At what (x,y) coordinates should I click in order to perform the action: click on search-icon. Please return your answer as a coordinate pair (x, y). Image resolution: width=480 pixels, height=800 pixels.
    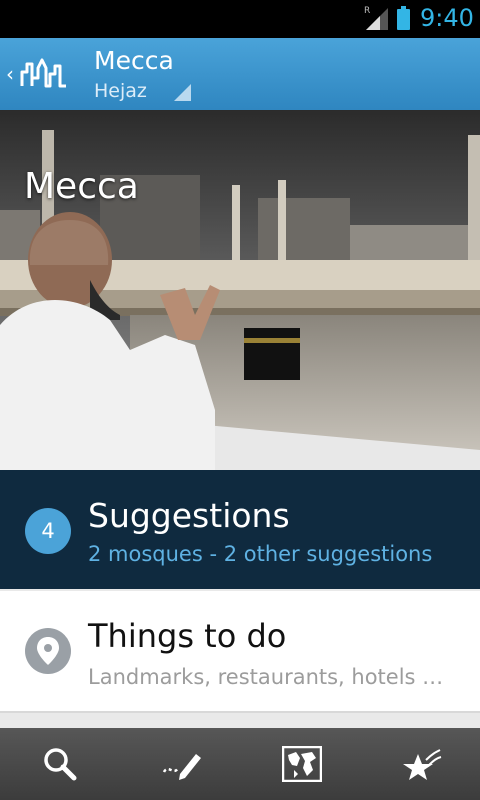
    Looking at the image, I should click on (60, 764).